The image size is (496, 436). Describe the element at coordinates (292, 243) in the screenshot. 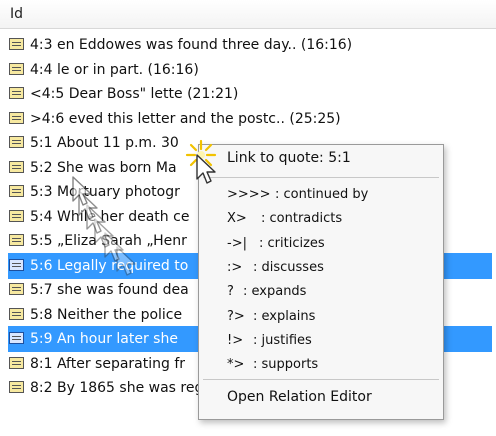

I see `relation-label: : criticizes` at that location.